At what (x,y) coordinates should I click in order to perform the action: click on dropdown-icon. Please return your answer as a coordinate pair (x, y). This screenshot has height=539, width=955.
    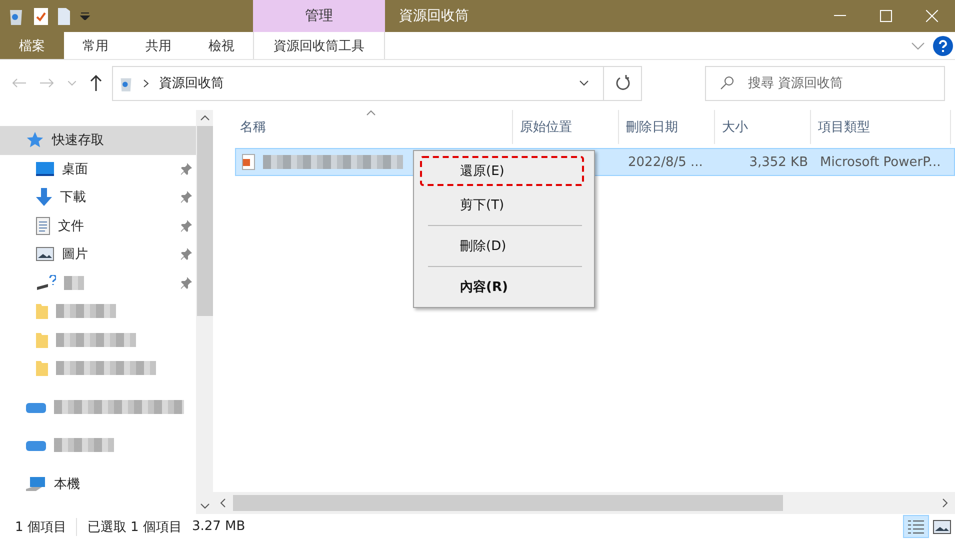
    Looking at the image, I should click on (85, 16).